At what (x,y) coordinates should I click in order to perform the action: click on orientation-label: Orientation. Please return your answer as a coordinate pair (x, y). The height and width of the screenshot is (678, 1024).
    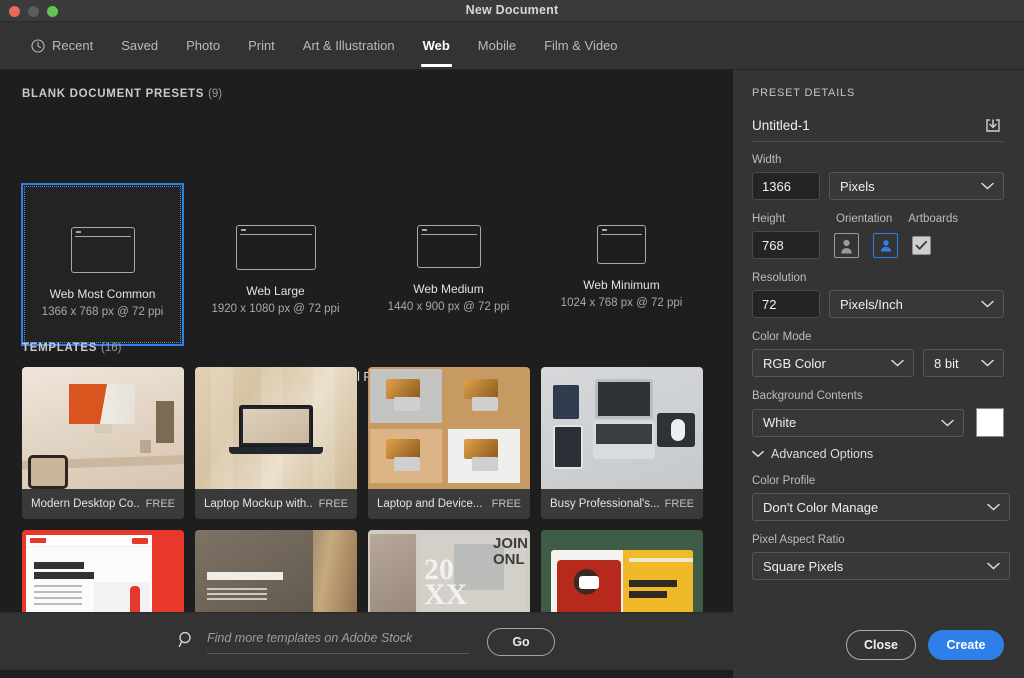
    Looking at the image, I should click on (864, 219).